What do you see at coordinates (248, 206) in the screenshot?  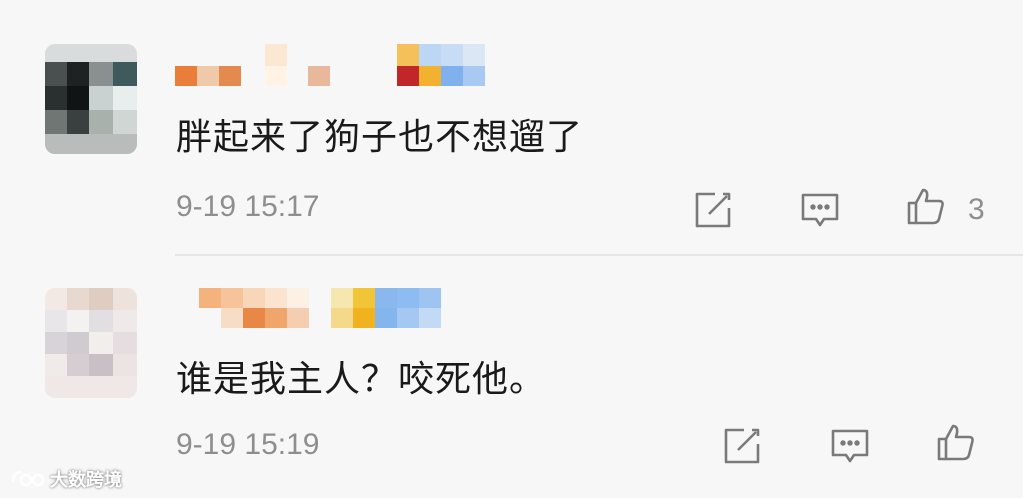 I see `comment-time: 9-19 15:17` at bounding box center [248, 206].